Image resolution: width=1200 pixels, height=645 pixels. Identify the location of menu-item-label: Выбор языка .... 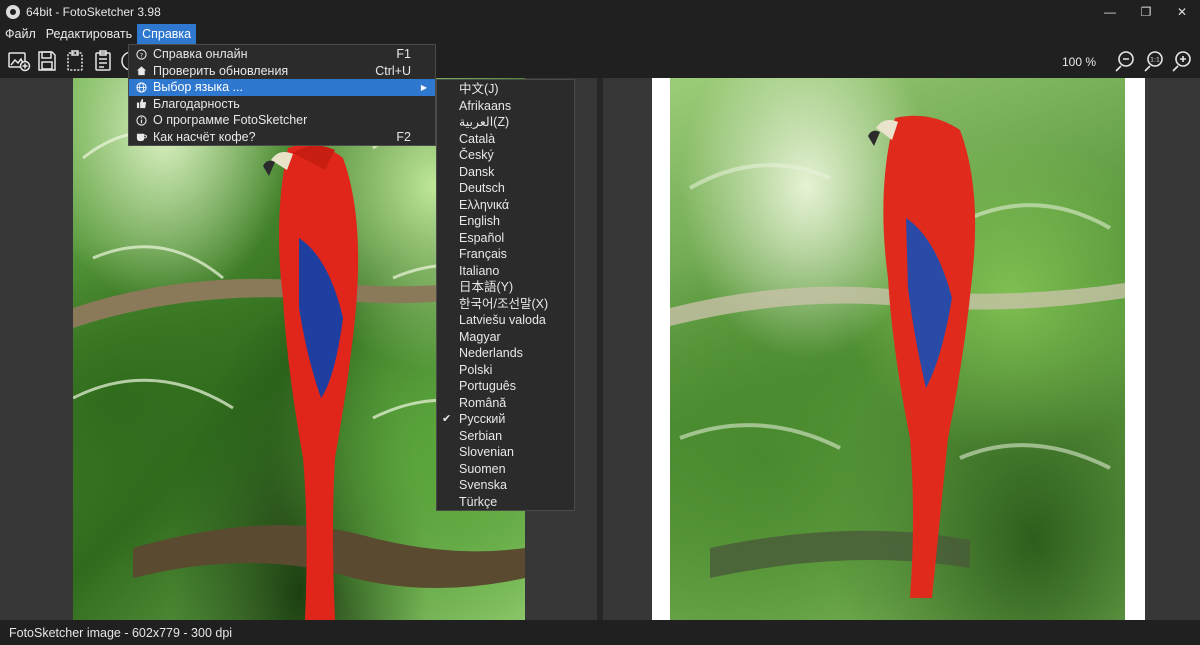
(198, 87).